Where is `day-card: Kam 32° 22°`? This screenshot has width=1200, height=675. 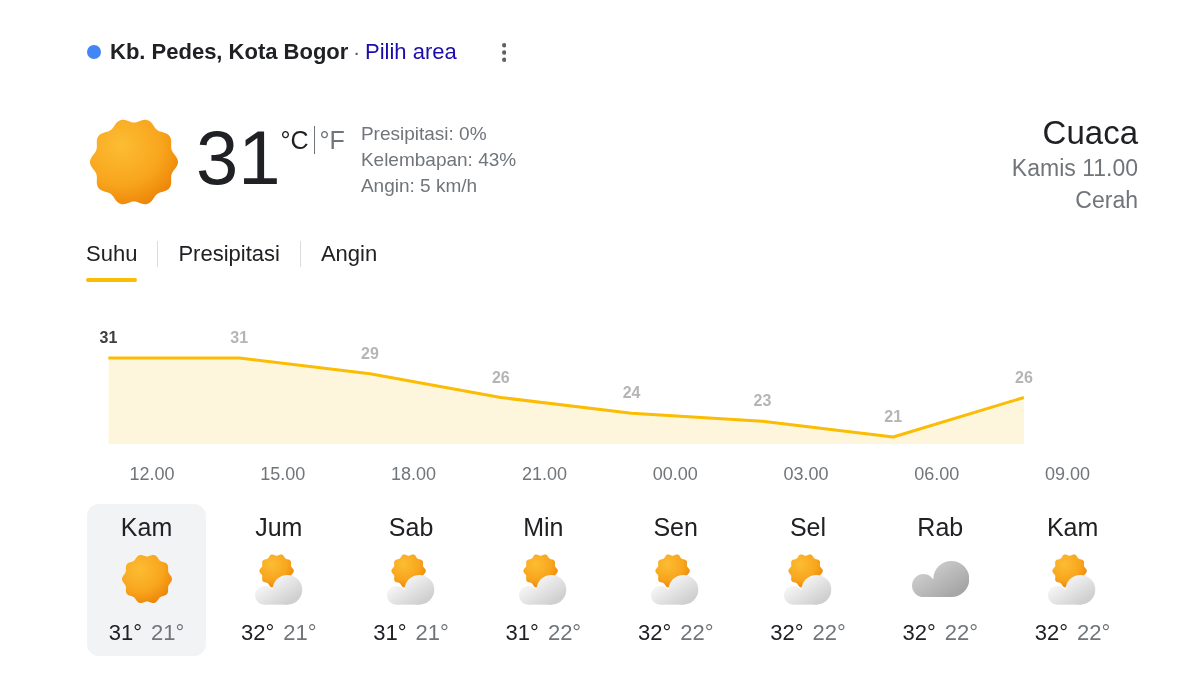
day-card: Kam 32° 22° is located at coordinates (1073, 580).